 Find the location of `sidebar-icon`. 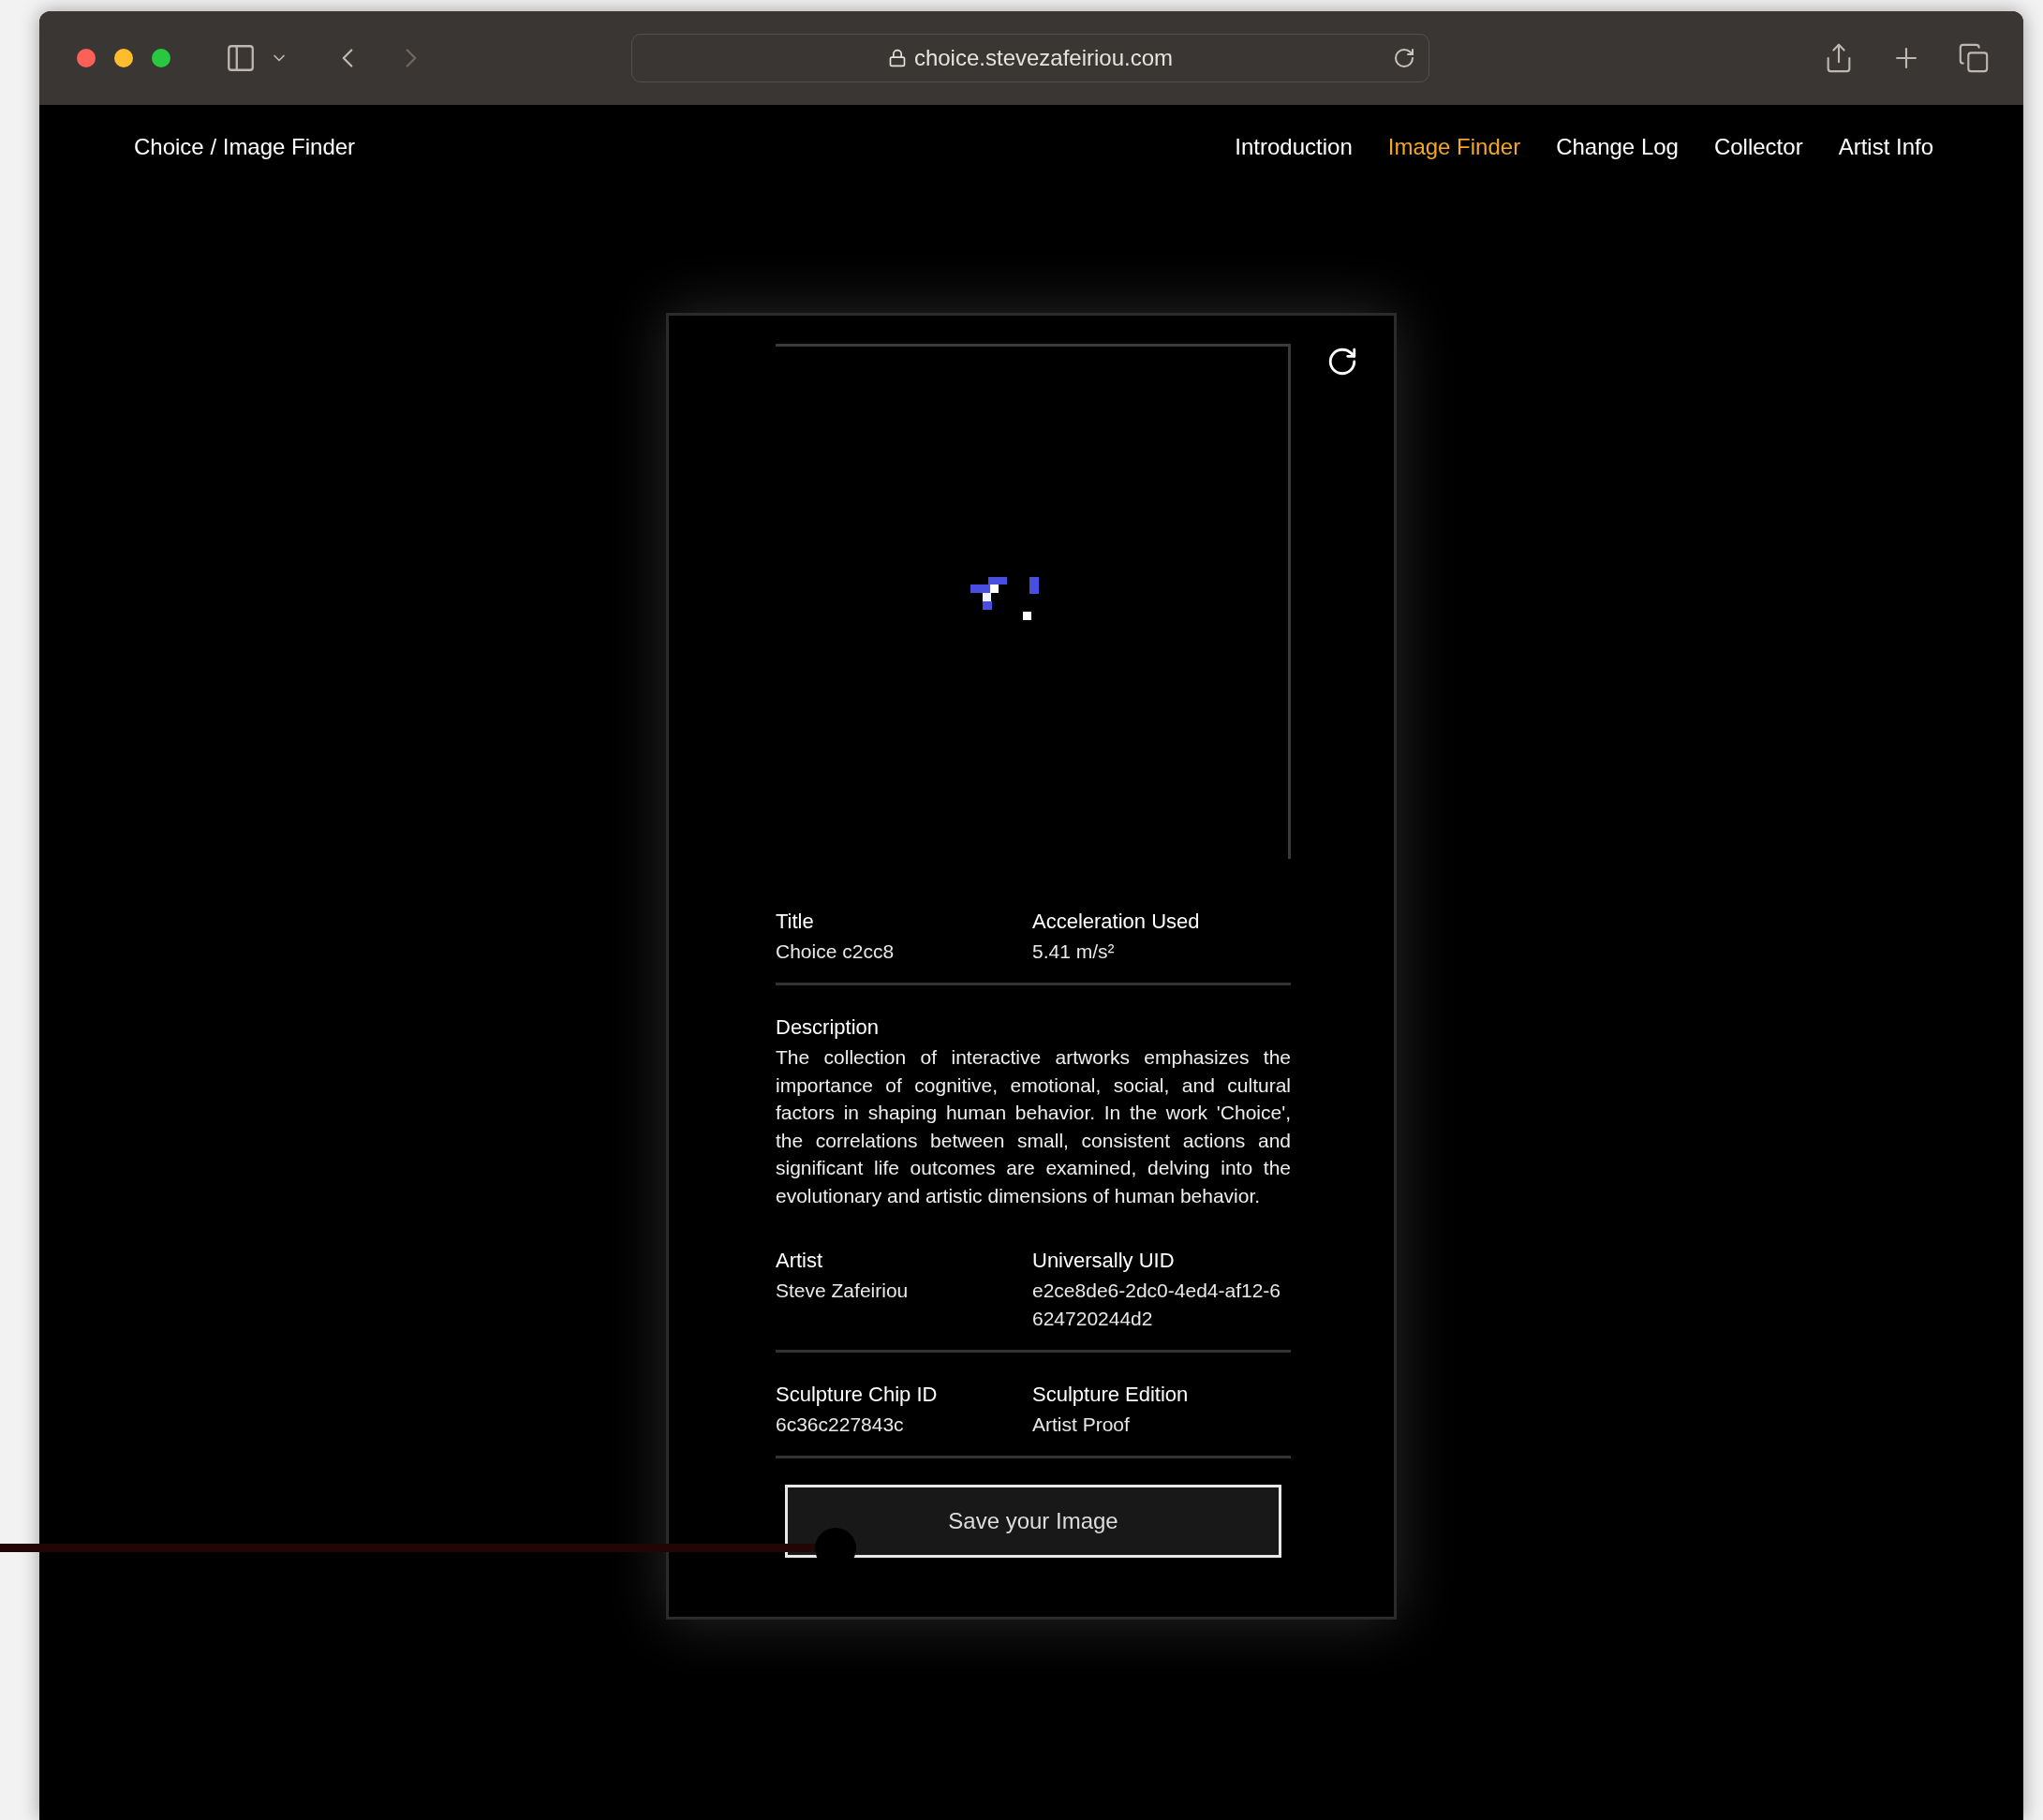

sidebar-icon is located at coordinates (241, 58).